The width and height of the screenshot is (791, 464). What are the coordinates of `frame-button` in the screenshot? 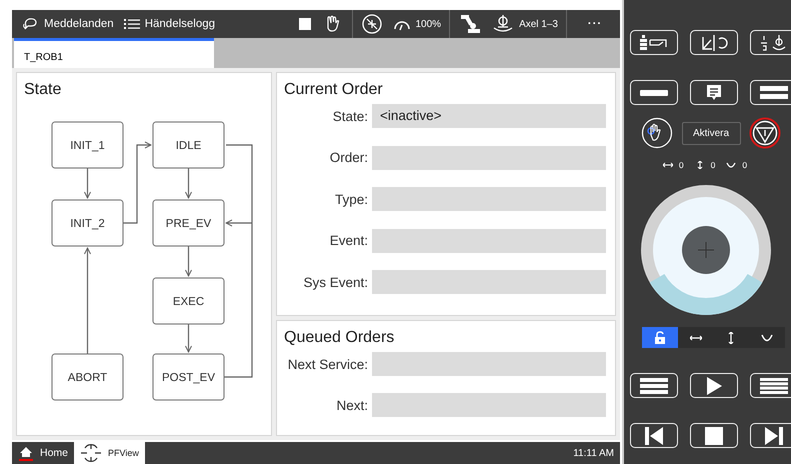 It's located at (714, 42).